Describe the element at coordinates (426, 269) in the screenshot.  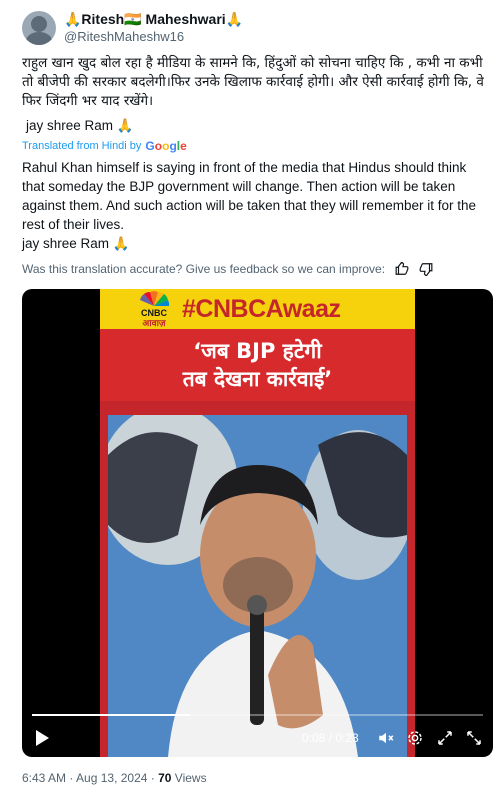
I see `thumbs-down-icon` at that location.